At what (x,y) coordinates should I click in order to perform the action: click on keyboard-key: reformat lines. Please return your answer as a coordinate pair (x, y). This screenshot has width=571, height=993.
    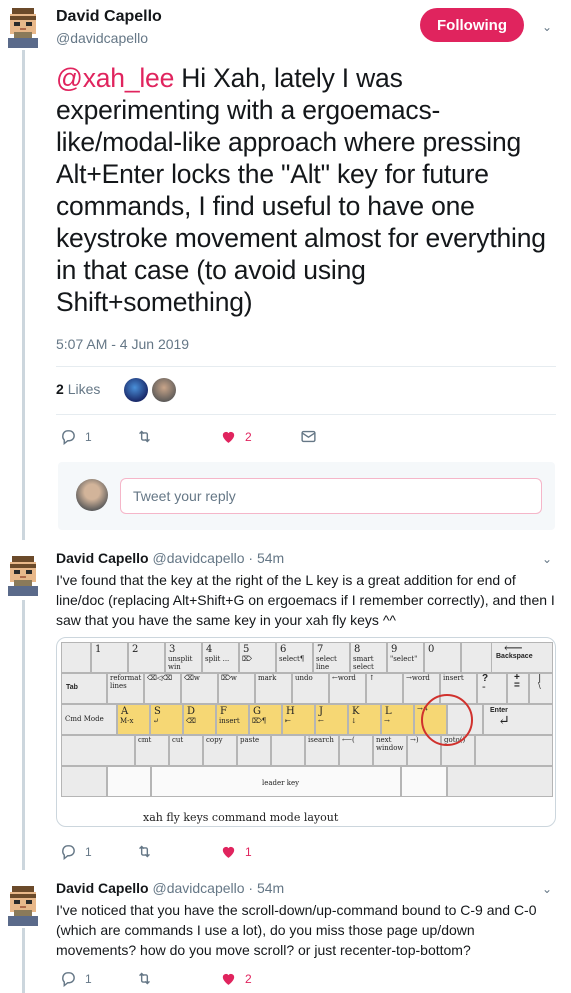
    Looking at the image, I should click on (125, 688).